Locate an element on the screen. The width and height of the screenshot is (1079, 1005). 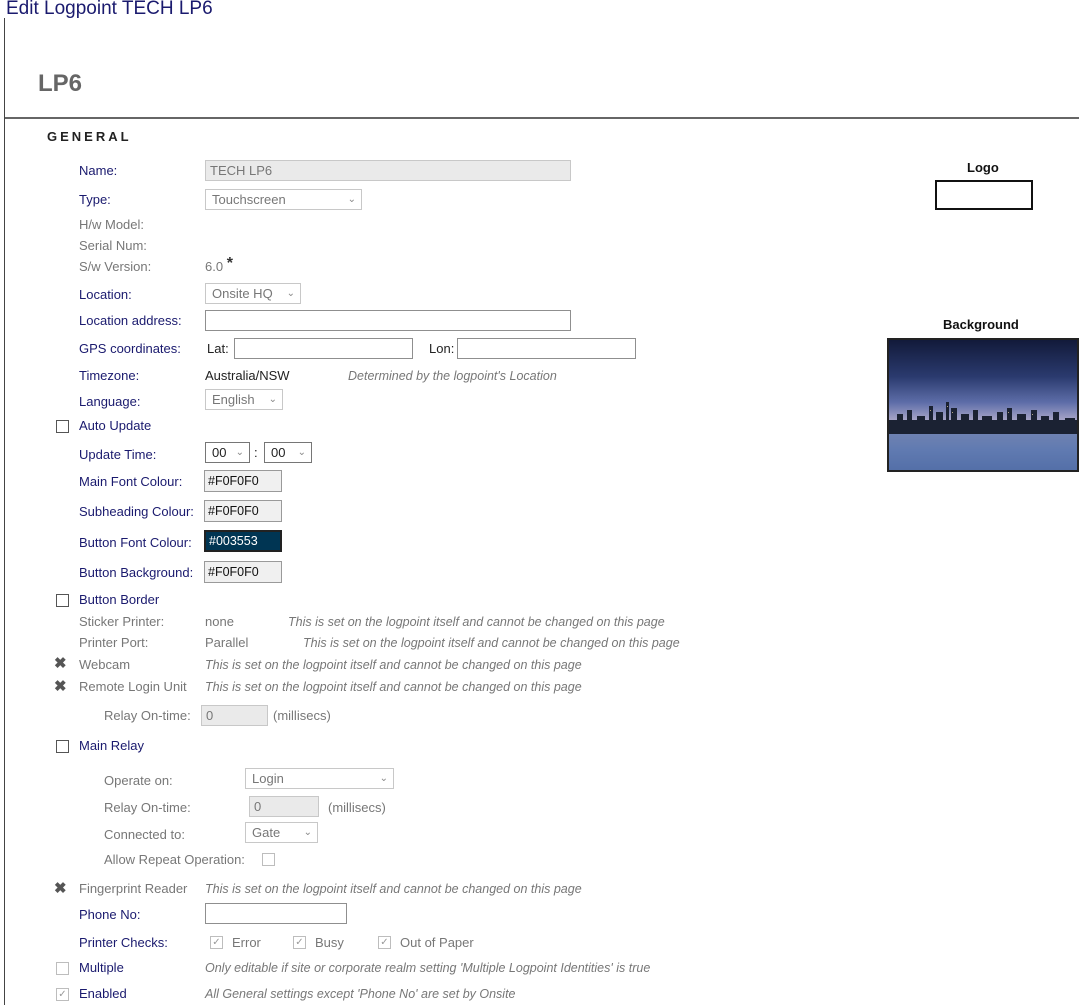
update-minute-value: 00 is located at coordinates (278, 452).